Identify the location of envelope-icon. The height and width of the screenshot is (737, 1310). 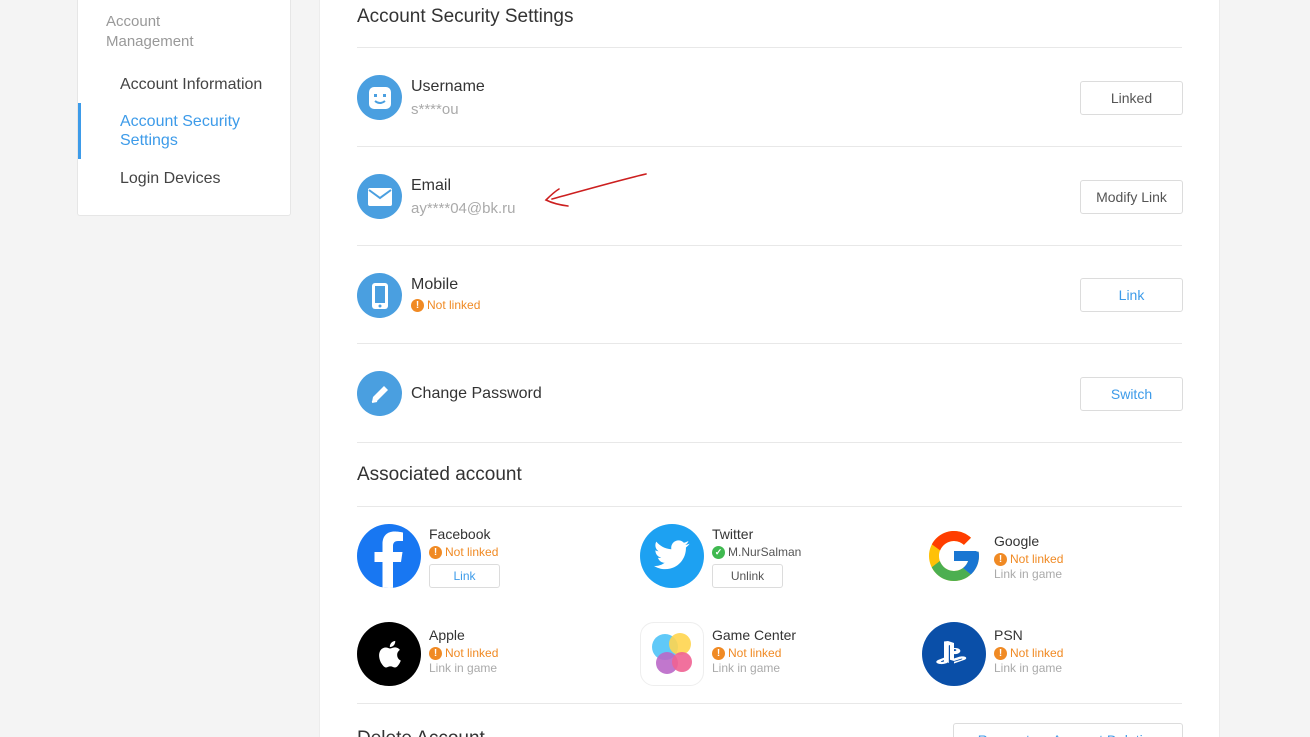
(379, 196).